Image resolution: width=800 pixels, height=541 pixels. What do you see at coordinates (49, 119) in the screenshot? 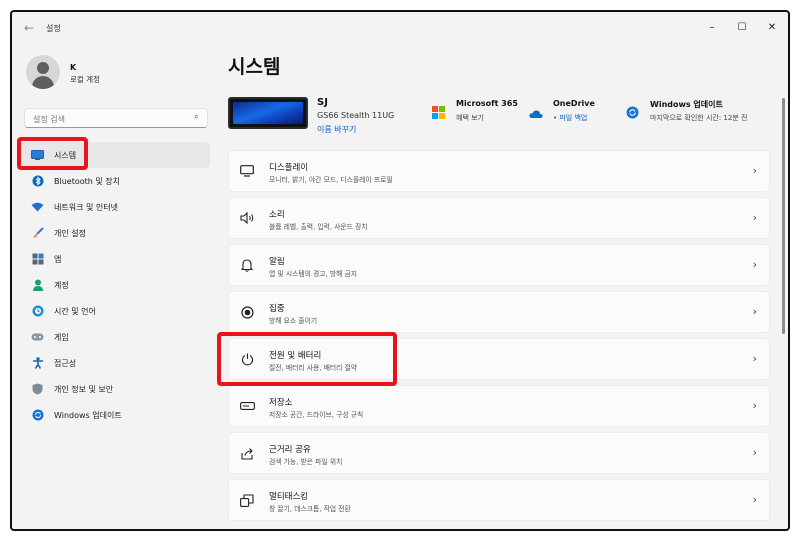
I see `search-placeholder: 설정 검색` at bounding box center [49, 119].